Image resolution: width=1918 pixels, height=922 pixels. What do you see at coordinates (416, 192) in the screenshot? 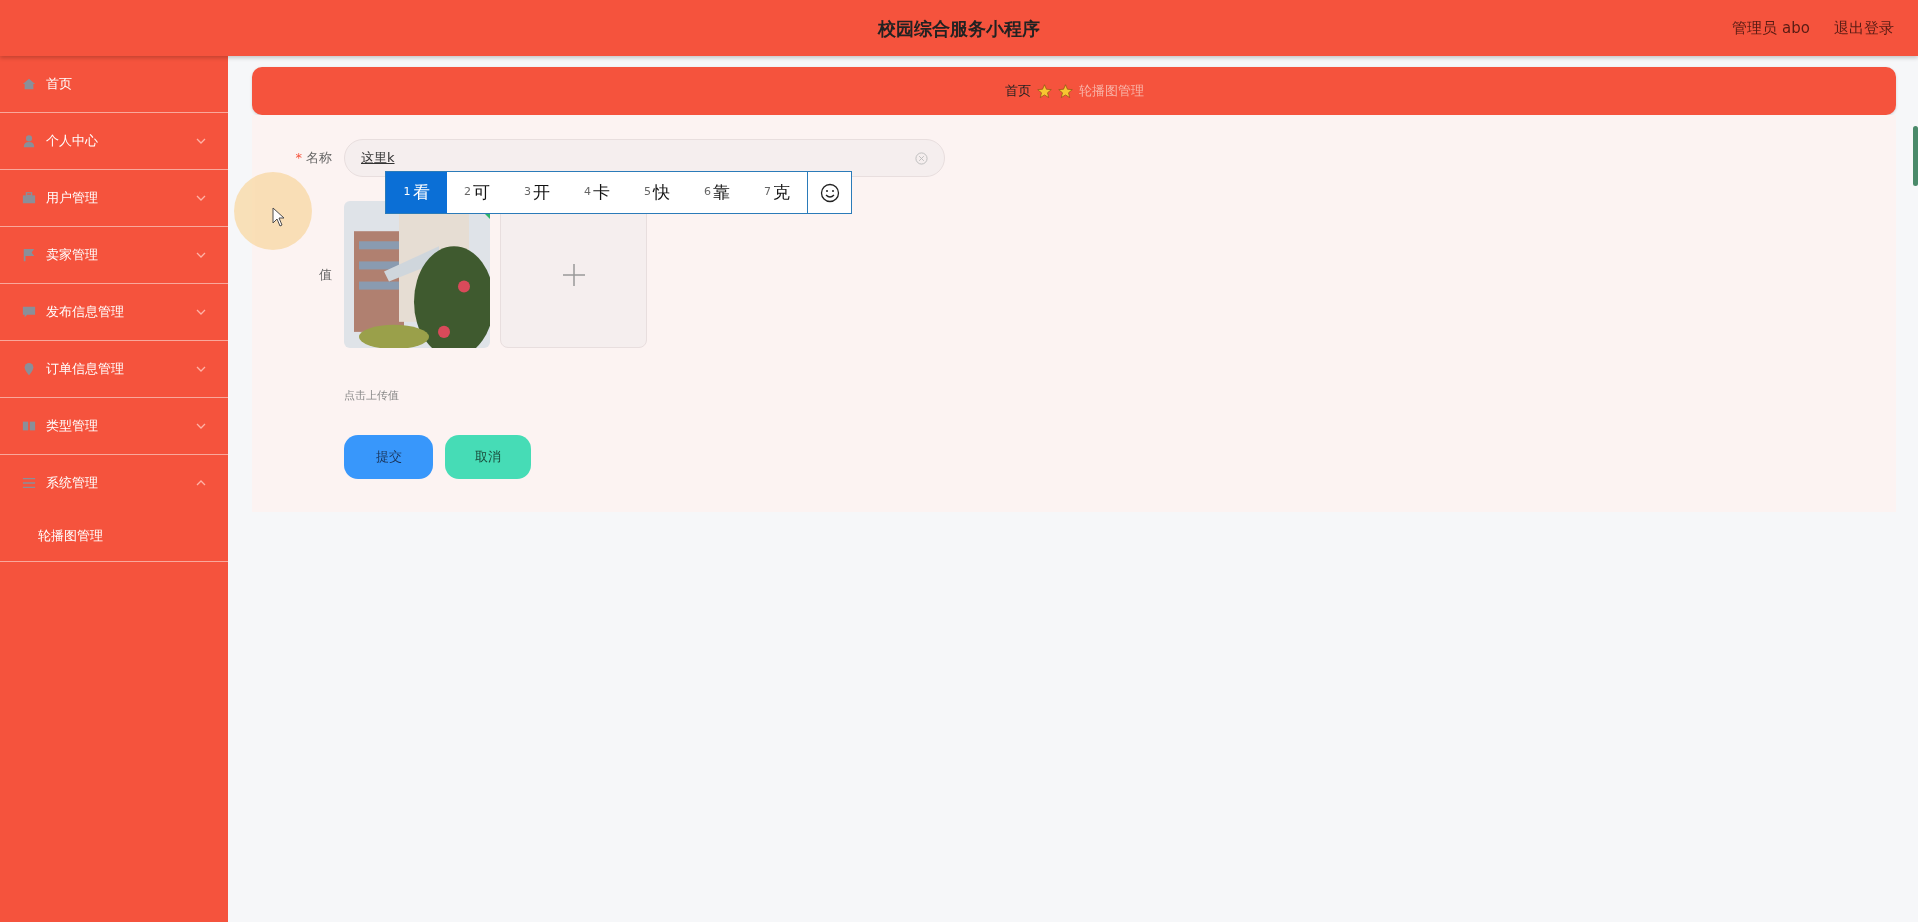
I see `ime-candidate: 1 看` at bounding box center [416, 192].